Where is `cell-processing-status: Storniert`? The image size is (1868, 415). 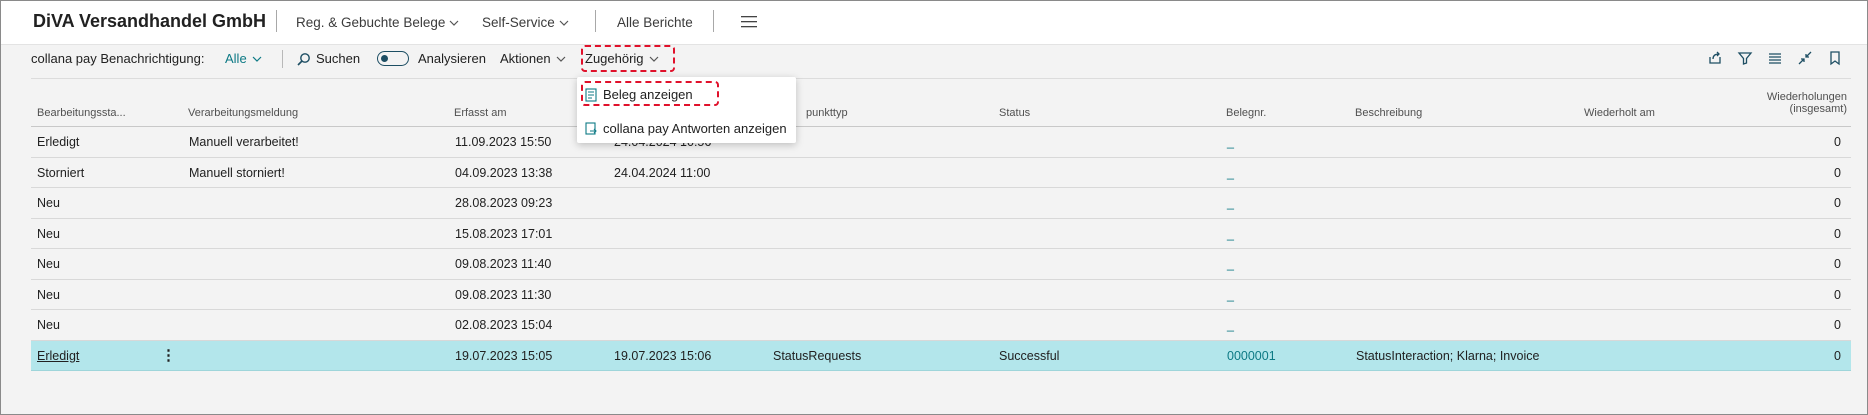
cell-processing-status: Storniert is located at coordinates (61, 172).